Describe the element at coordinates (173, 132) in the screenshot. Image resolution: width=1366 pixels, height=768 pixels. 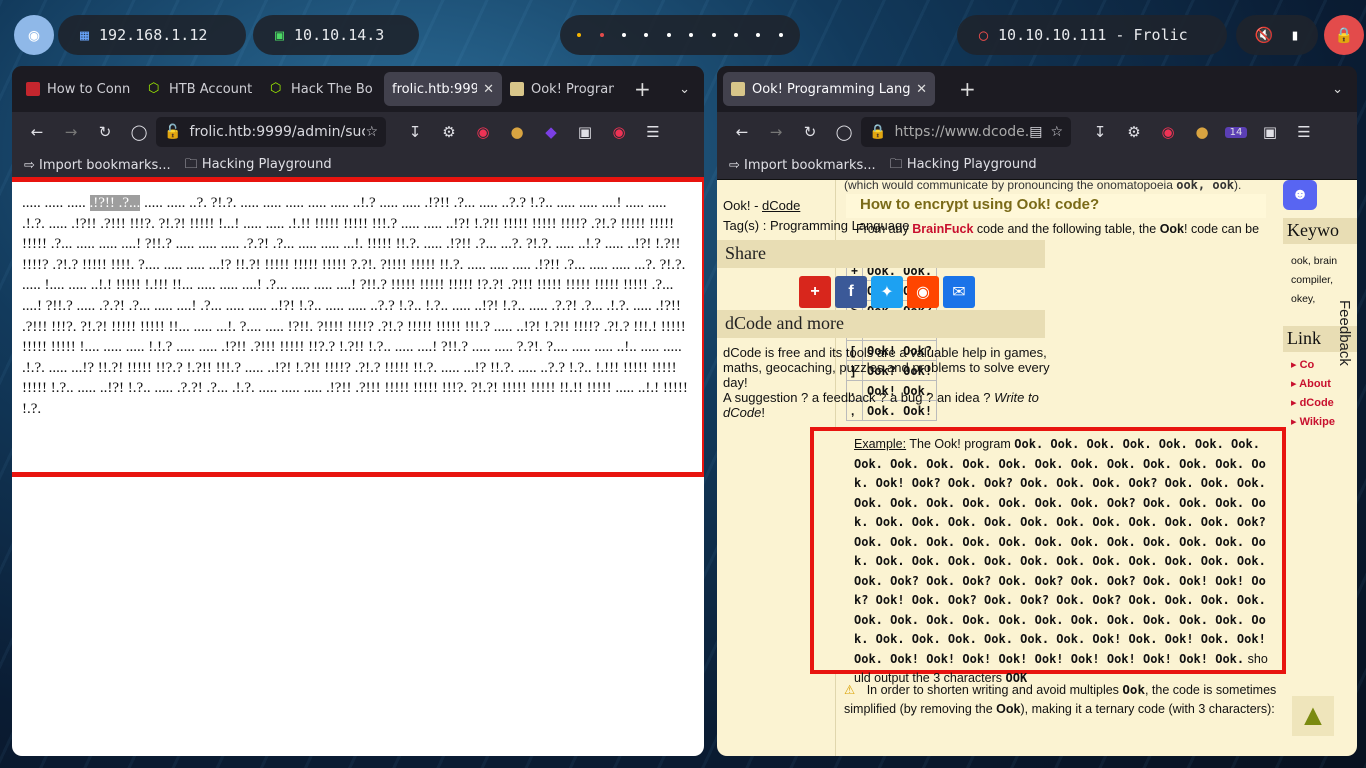
I see `insecure-lock-icon: 🔓` at that location.